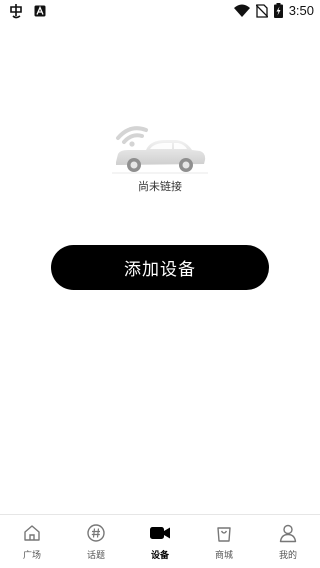  What do you see at coordinates (160, 150) in the screenshot?
I see `car-wireless-icon` at bounding box center [160, 150].